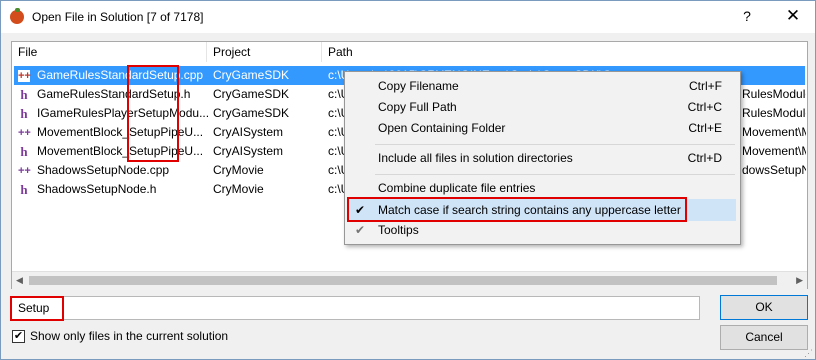 This screenshot has height=360, width=816. I want to click on column-header-path: Path, so click(564, 52).